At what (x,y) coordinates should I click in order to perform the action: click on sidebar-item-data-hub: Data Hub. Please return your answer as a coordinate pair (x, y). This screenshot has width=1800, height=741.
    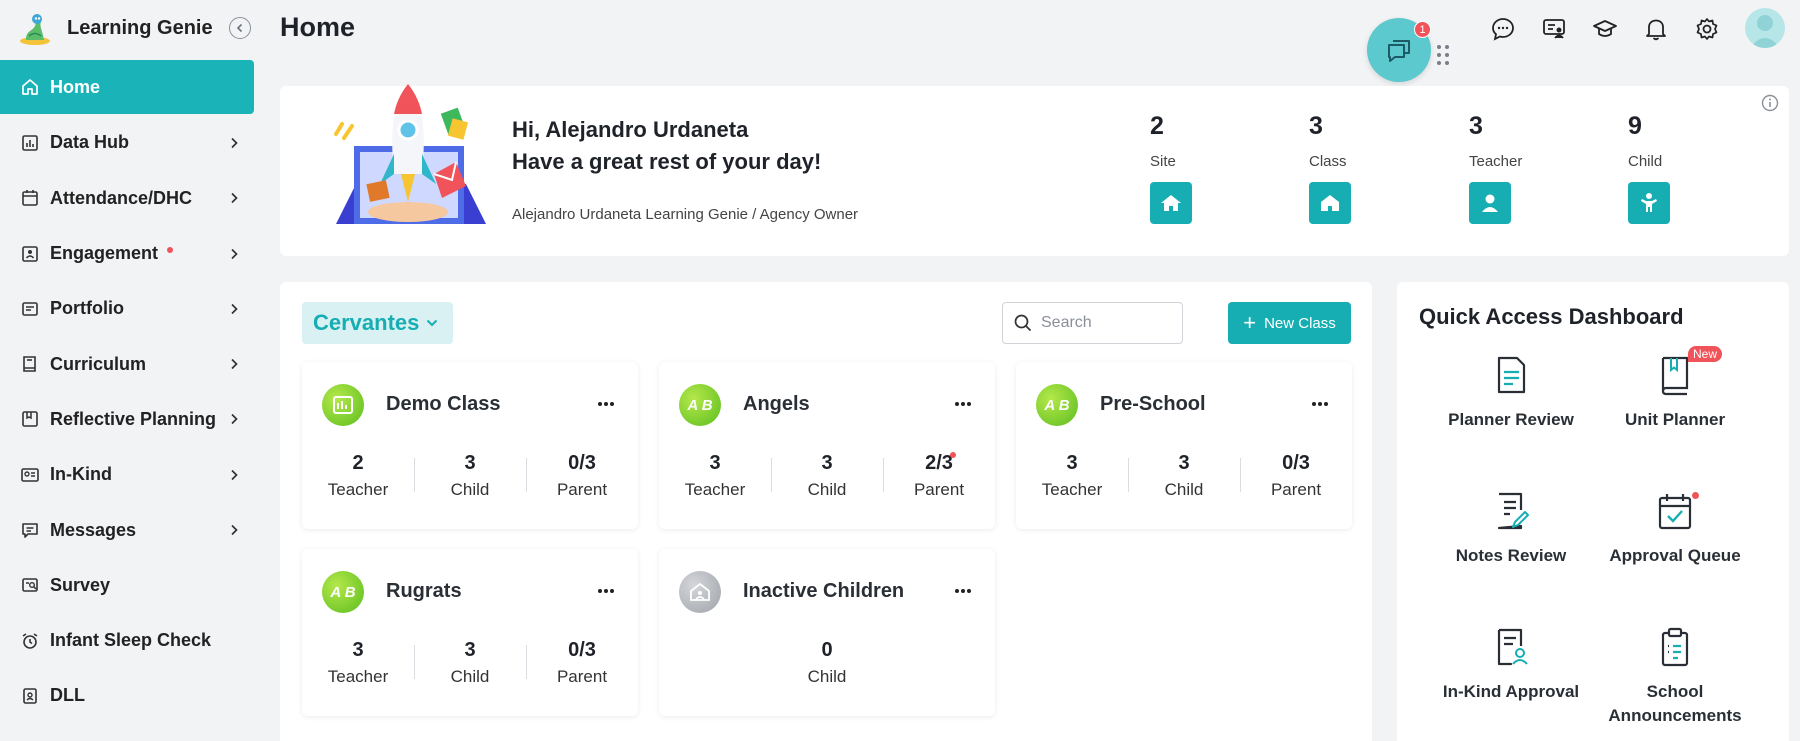
    Looking at the image, I should click on (128, 142).